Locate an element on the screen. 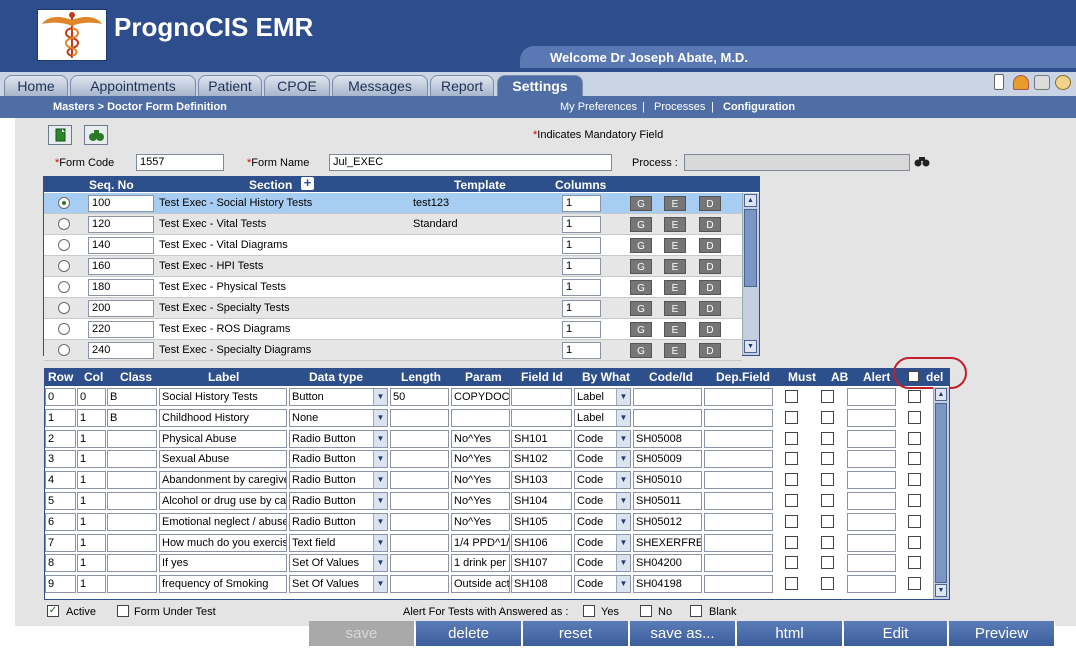 The image size is (1076, 657). tab-report: Report is located at coordinates (462, 85).